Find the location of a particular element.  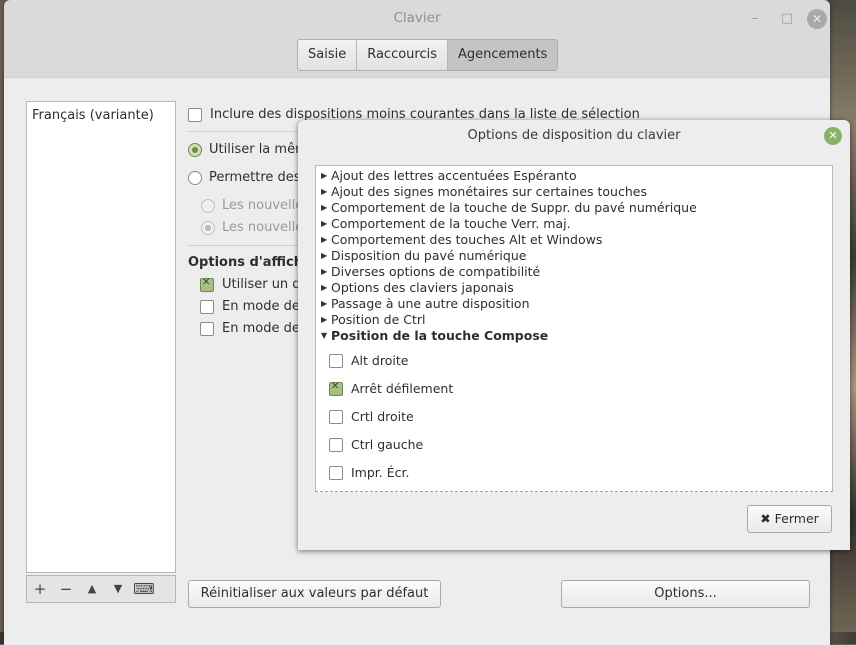

layout-list: Français (variante) is located at coordinates (101, 337).